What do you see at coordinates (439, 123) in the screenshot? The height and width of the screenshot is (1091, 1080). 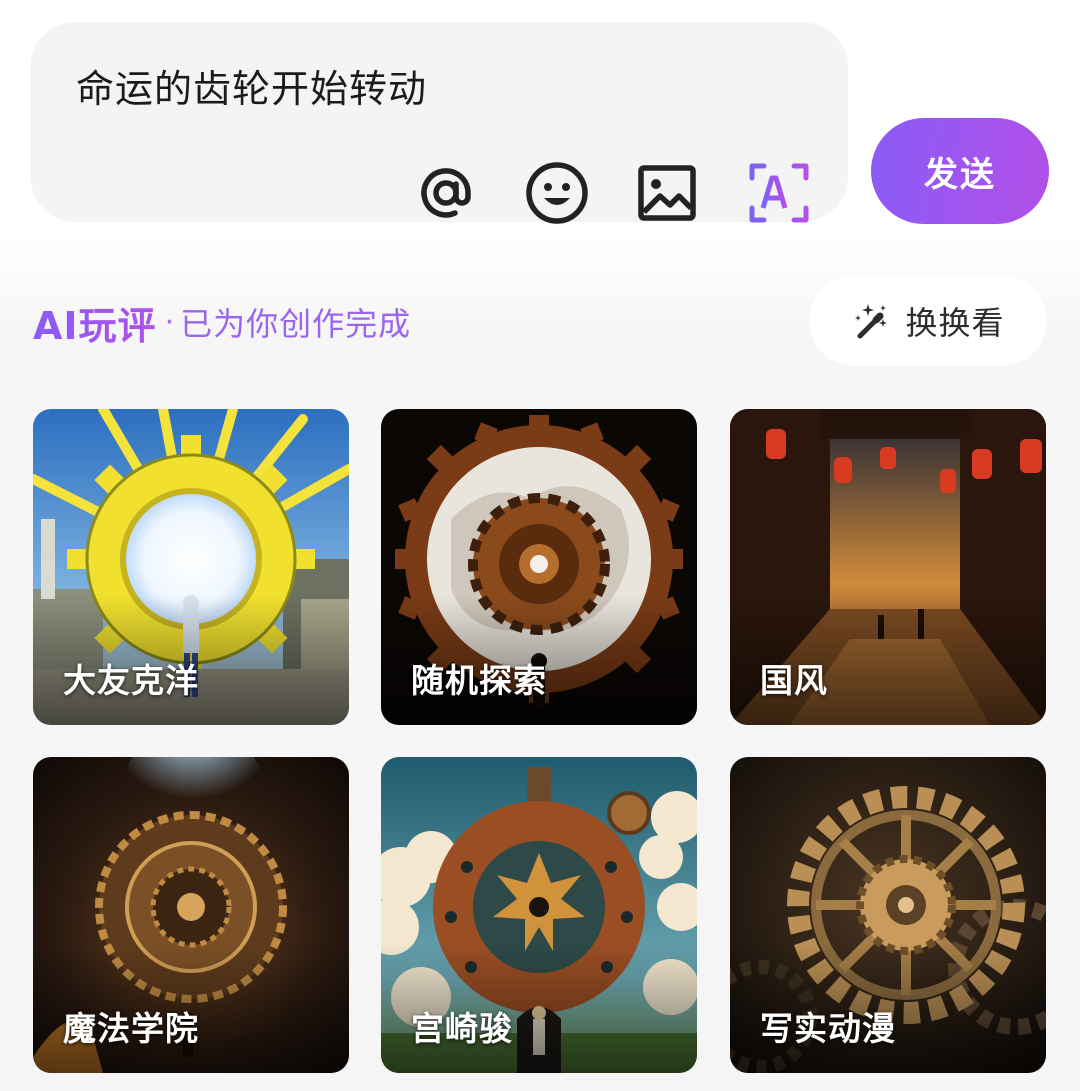 I see `message-composer: 命运的齿轮开始转动` at bounding box center [439, 123].